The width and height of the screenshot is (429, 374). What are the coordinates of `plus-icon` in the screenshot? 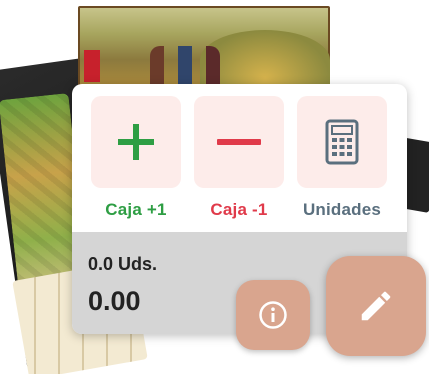 It's located at (136, 142).